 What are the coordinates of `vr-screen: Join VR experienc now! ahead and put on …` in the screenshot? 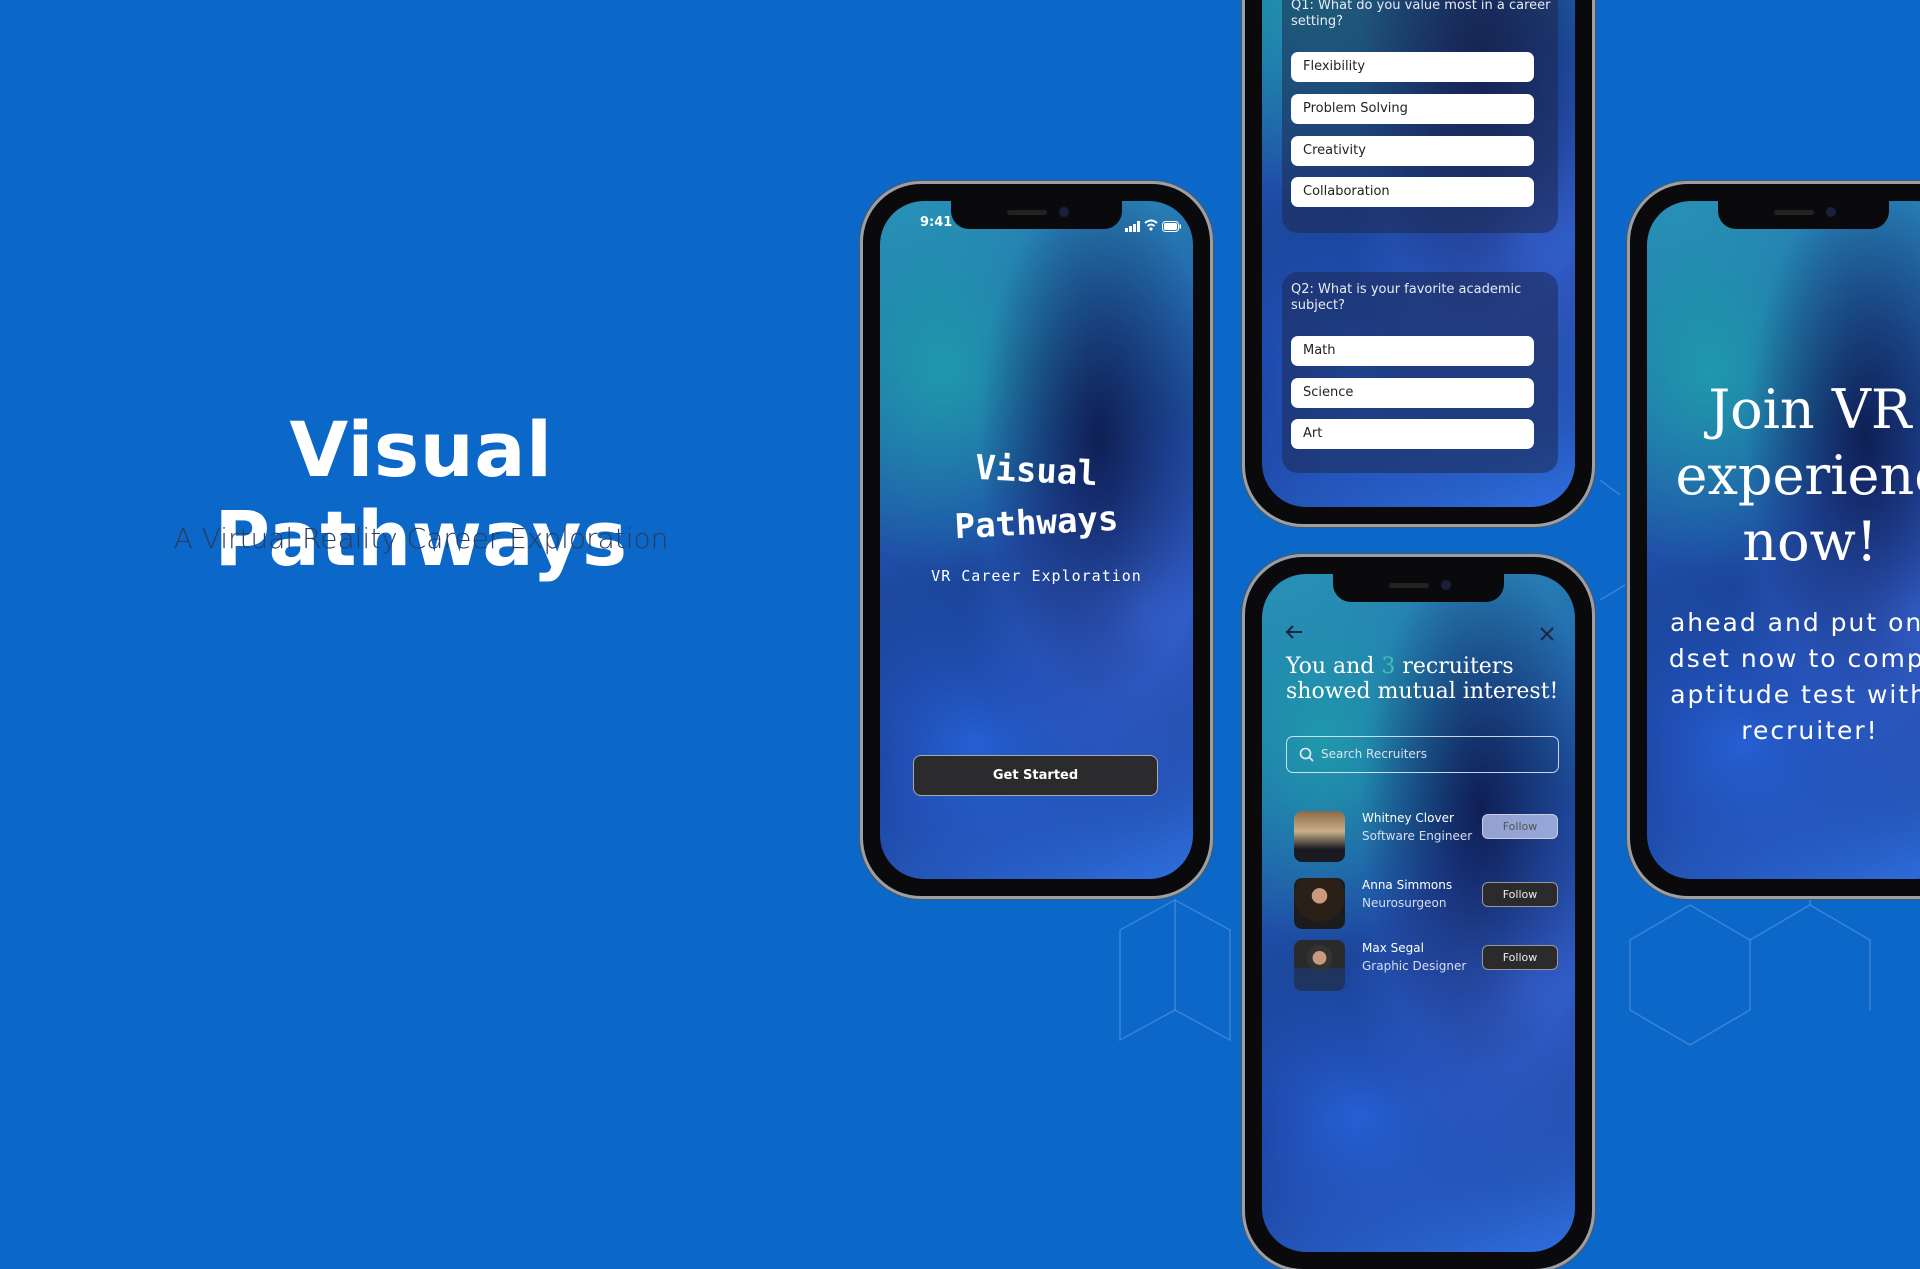 It's located at (1783, 540).